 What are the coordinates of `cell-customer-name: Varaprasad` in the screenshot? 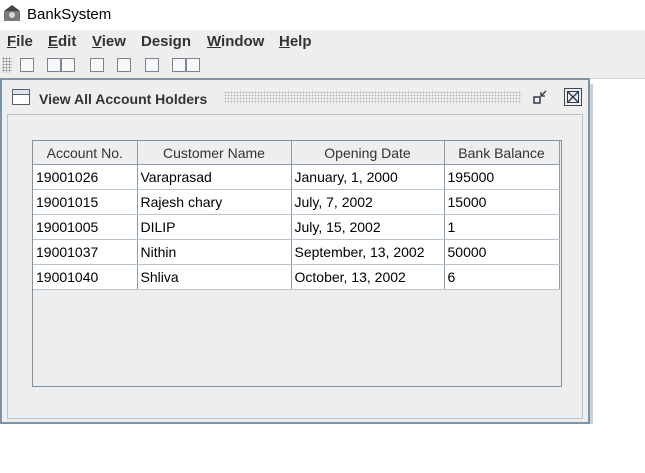 It's located at (214, 177).